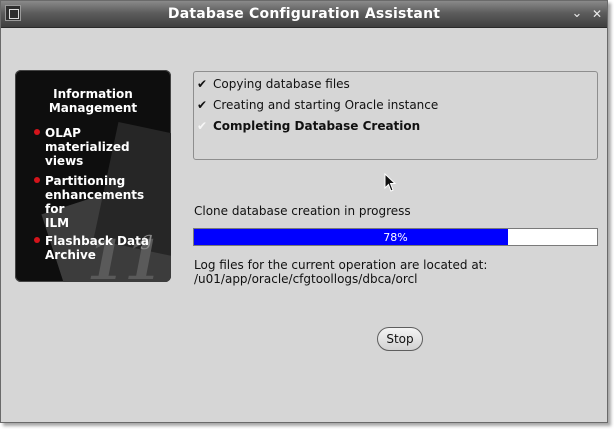 The height and width of the screenshot is (429, 614). Describe the element at coordinates (95, 202) in the screenshot. I see `feature-item-line: enhancements for` at that location.